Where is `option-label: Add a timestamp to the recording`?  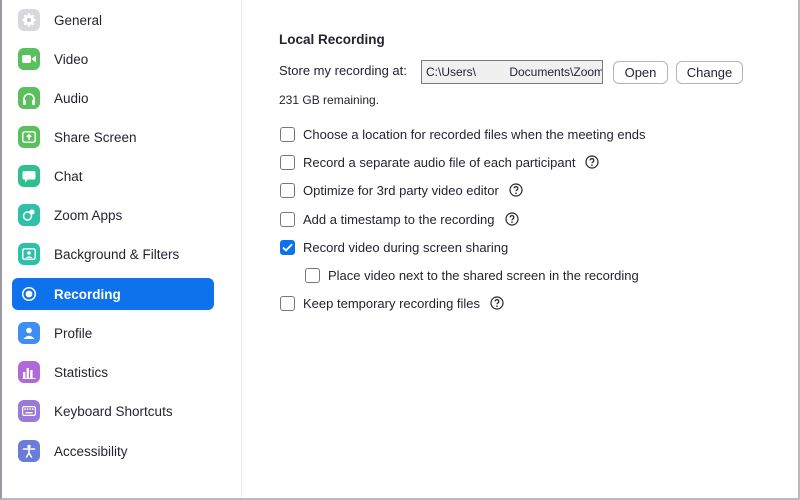
option-label: Add a timestamp to the recording is located at coordinates (399, 219).